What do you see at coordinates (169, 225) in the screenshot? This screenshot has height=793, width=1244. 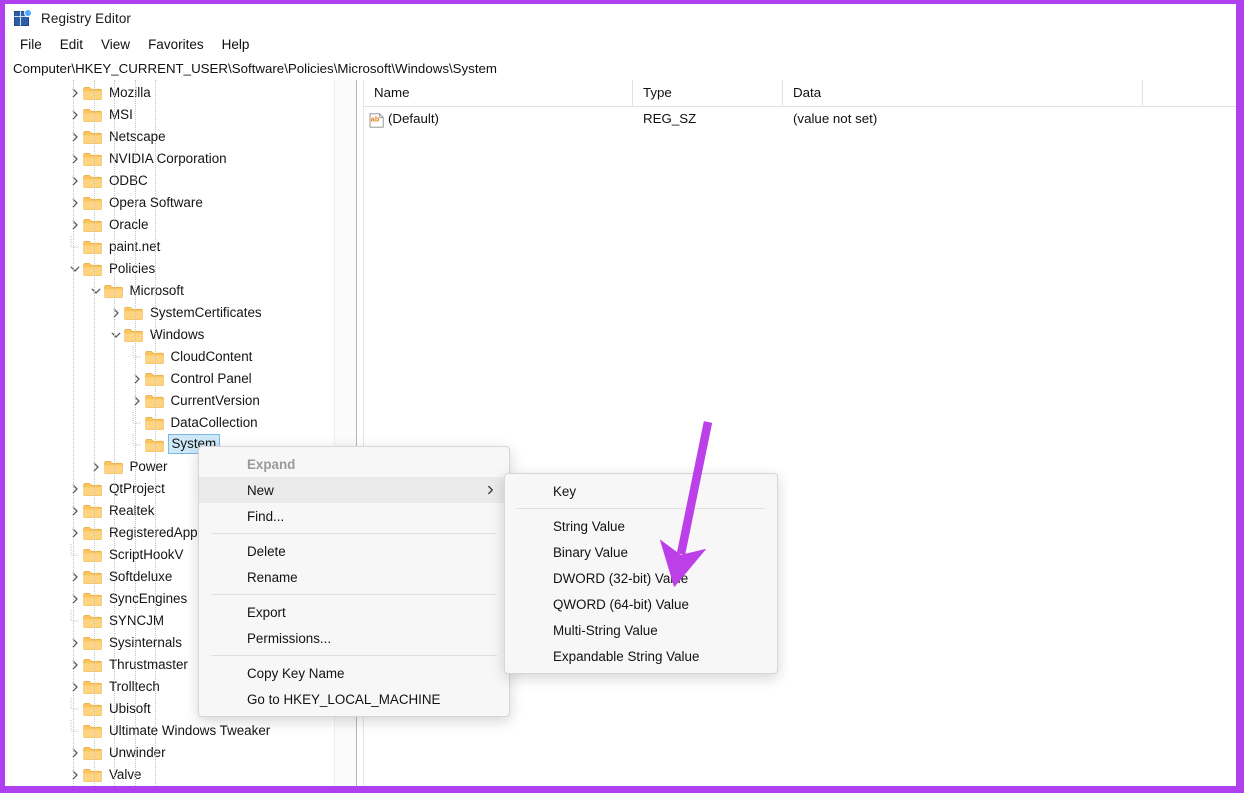 I see `tree-item: Oracle` at bounding box center [169, 225].